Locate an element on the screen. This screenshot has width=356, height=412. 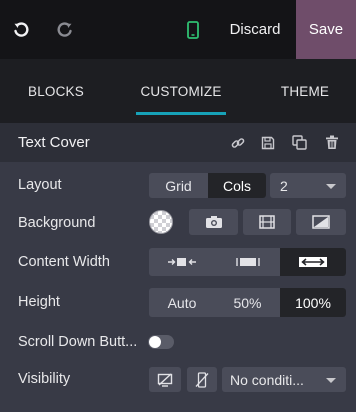
duplicate-button is located at coordinates (299, 142).